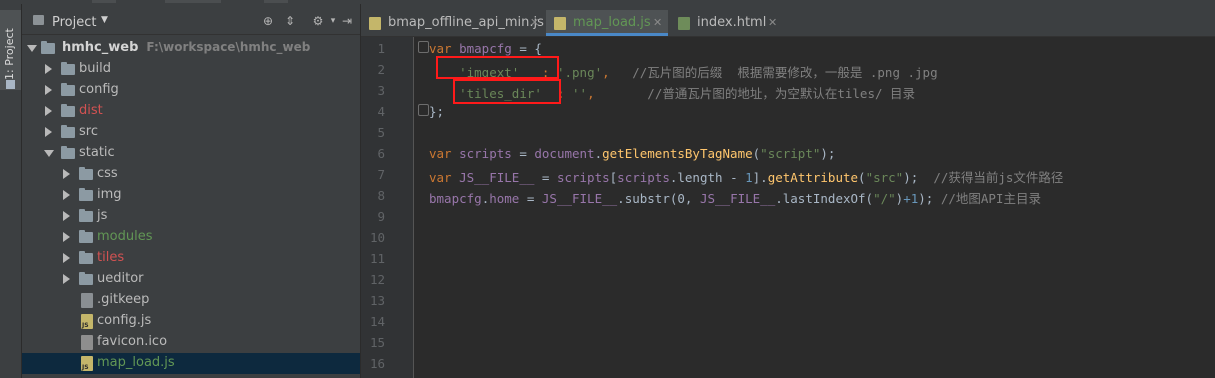 The image size is (1215, 378). I want to click on line-number: 5, so click(381, 132).